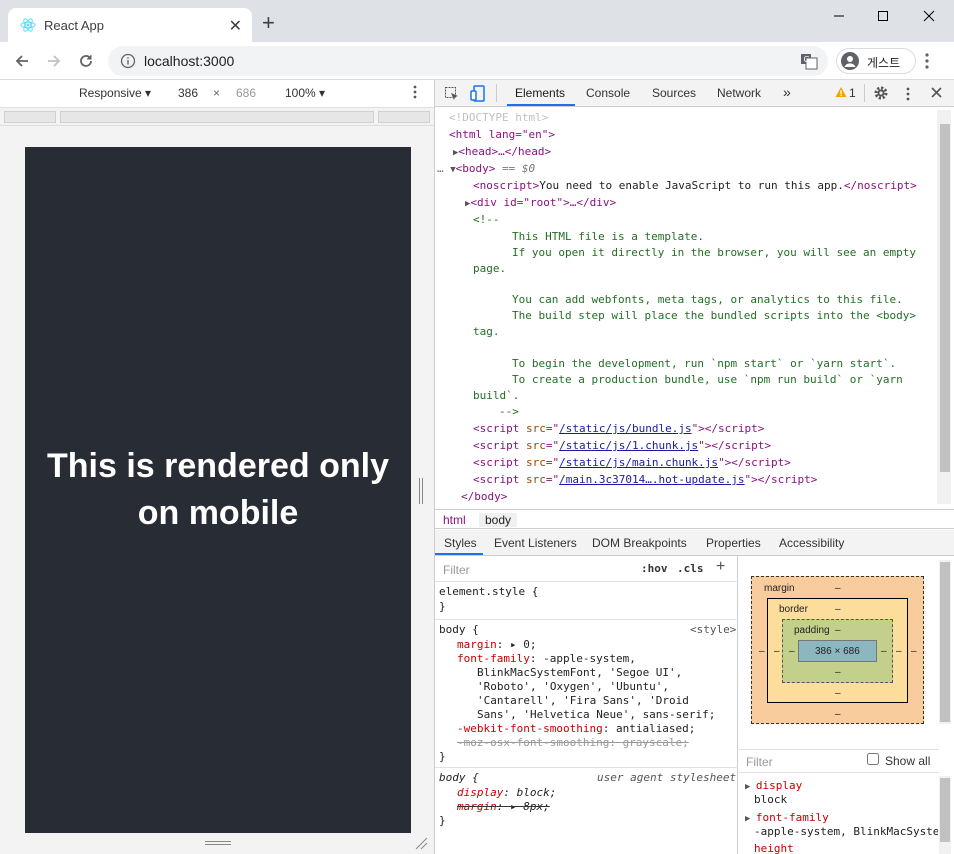 The width and height of the screenshot is (954, 854). I want to click on menu-icon, so click(927, 61).